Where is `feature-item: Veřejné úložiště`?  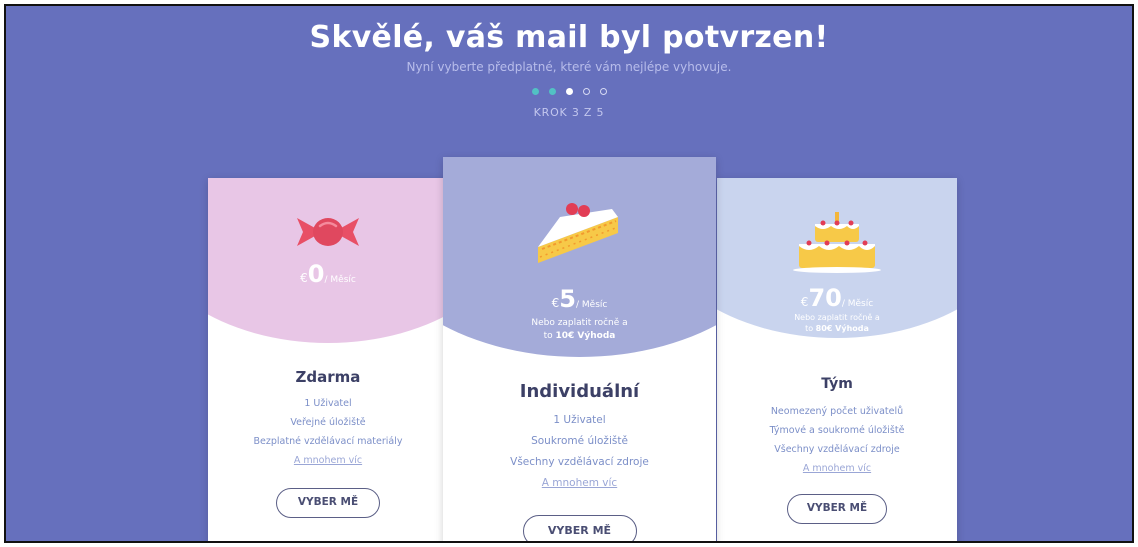
feature-item: Veřejné úložiště is located at coordinates (328, 422).